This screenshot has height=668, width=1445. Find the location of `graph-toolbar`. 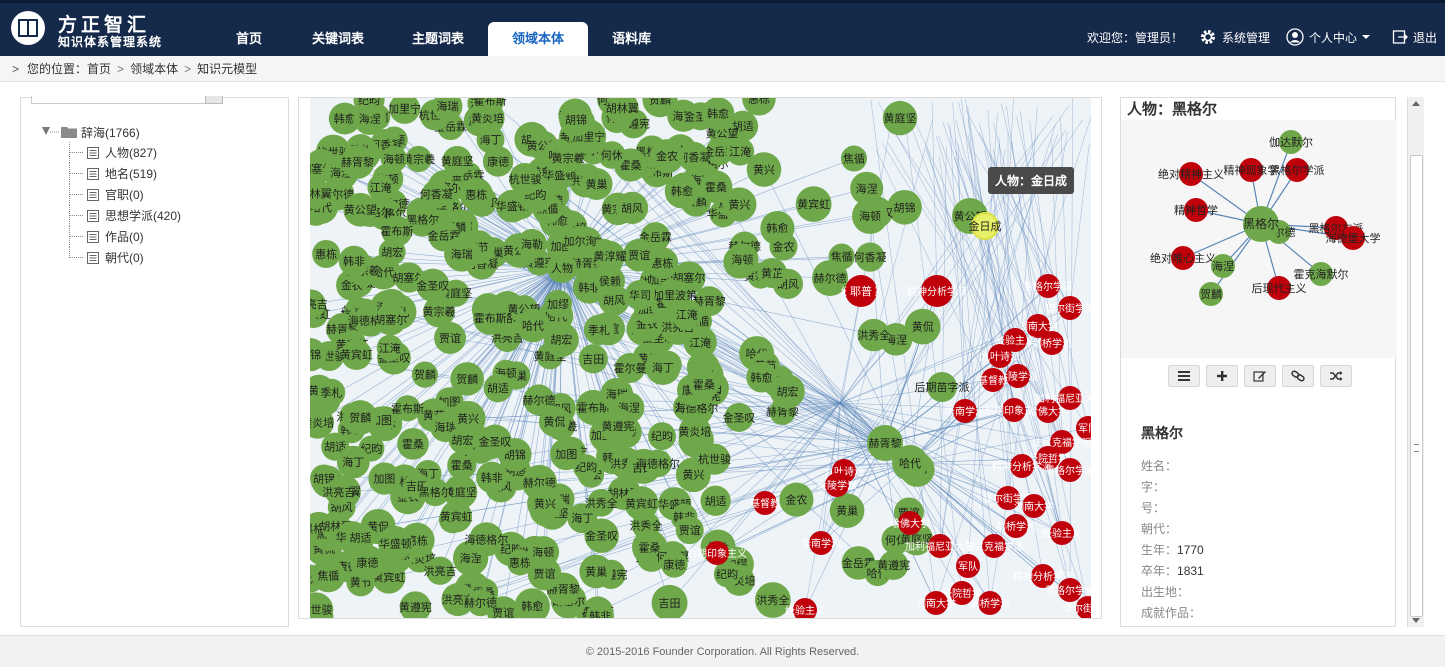

graph-toolbar is located at coordinates (1263, 376).